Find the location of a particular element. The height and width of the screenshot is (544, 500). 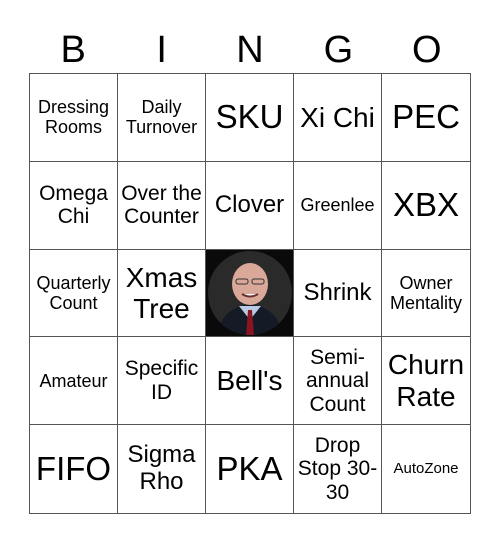

header-letter-o: O is located at coordinates (427, 50).